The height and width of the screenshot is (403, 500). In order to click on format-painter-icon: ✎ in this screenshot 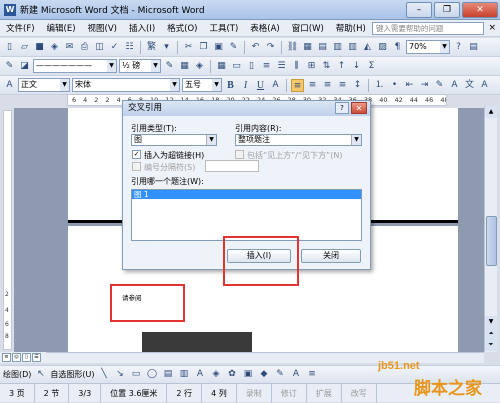, I will do `click(233, 47)`.